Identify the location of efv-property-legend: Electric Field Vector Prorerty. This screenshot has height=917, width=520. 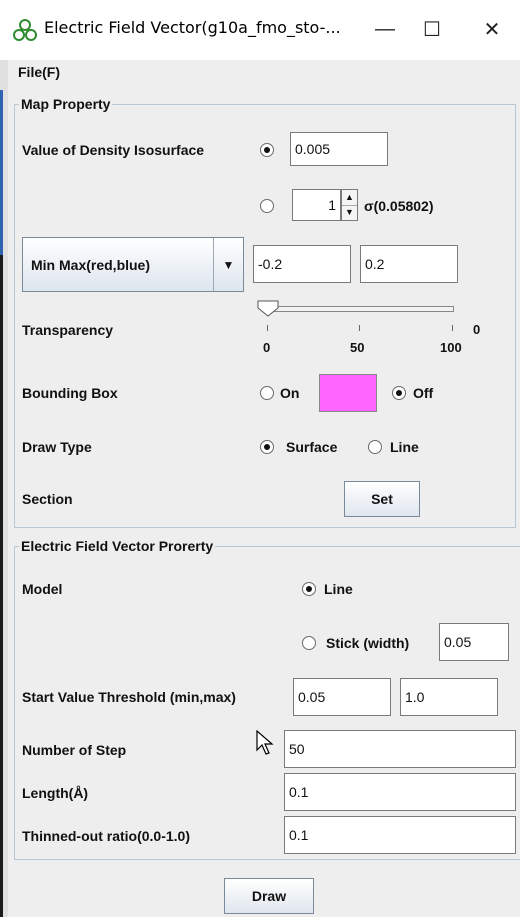
(117, 546).